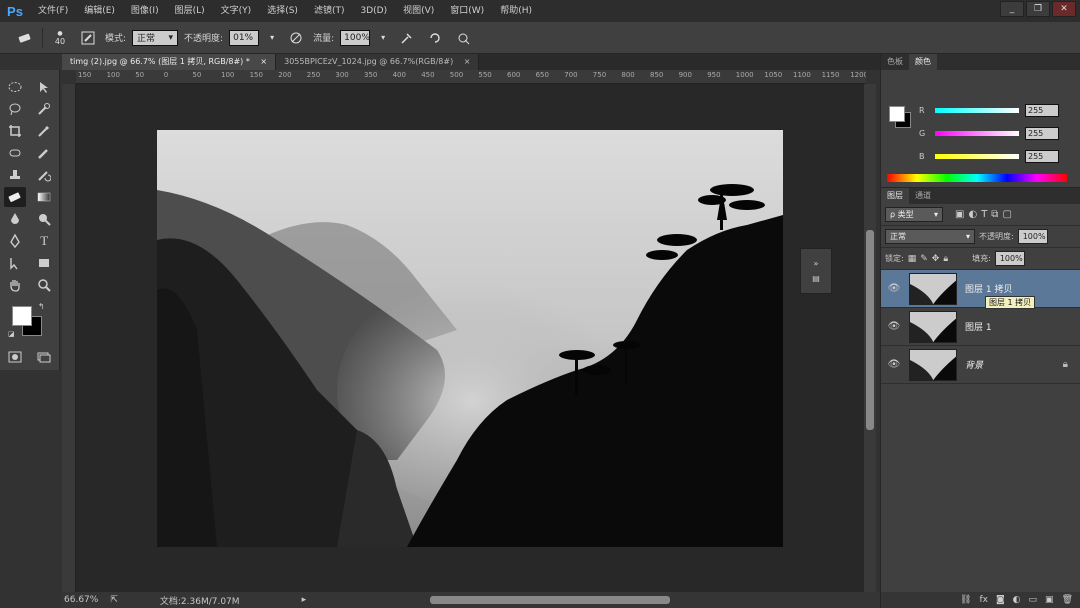 The image size is (1080, 608). I want to click on layer-name: 图层 1 拷贝, so click(988, 288).